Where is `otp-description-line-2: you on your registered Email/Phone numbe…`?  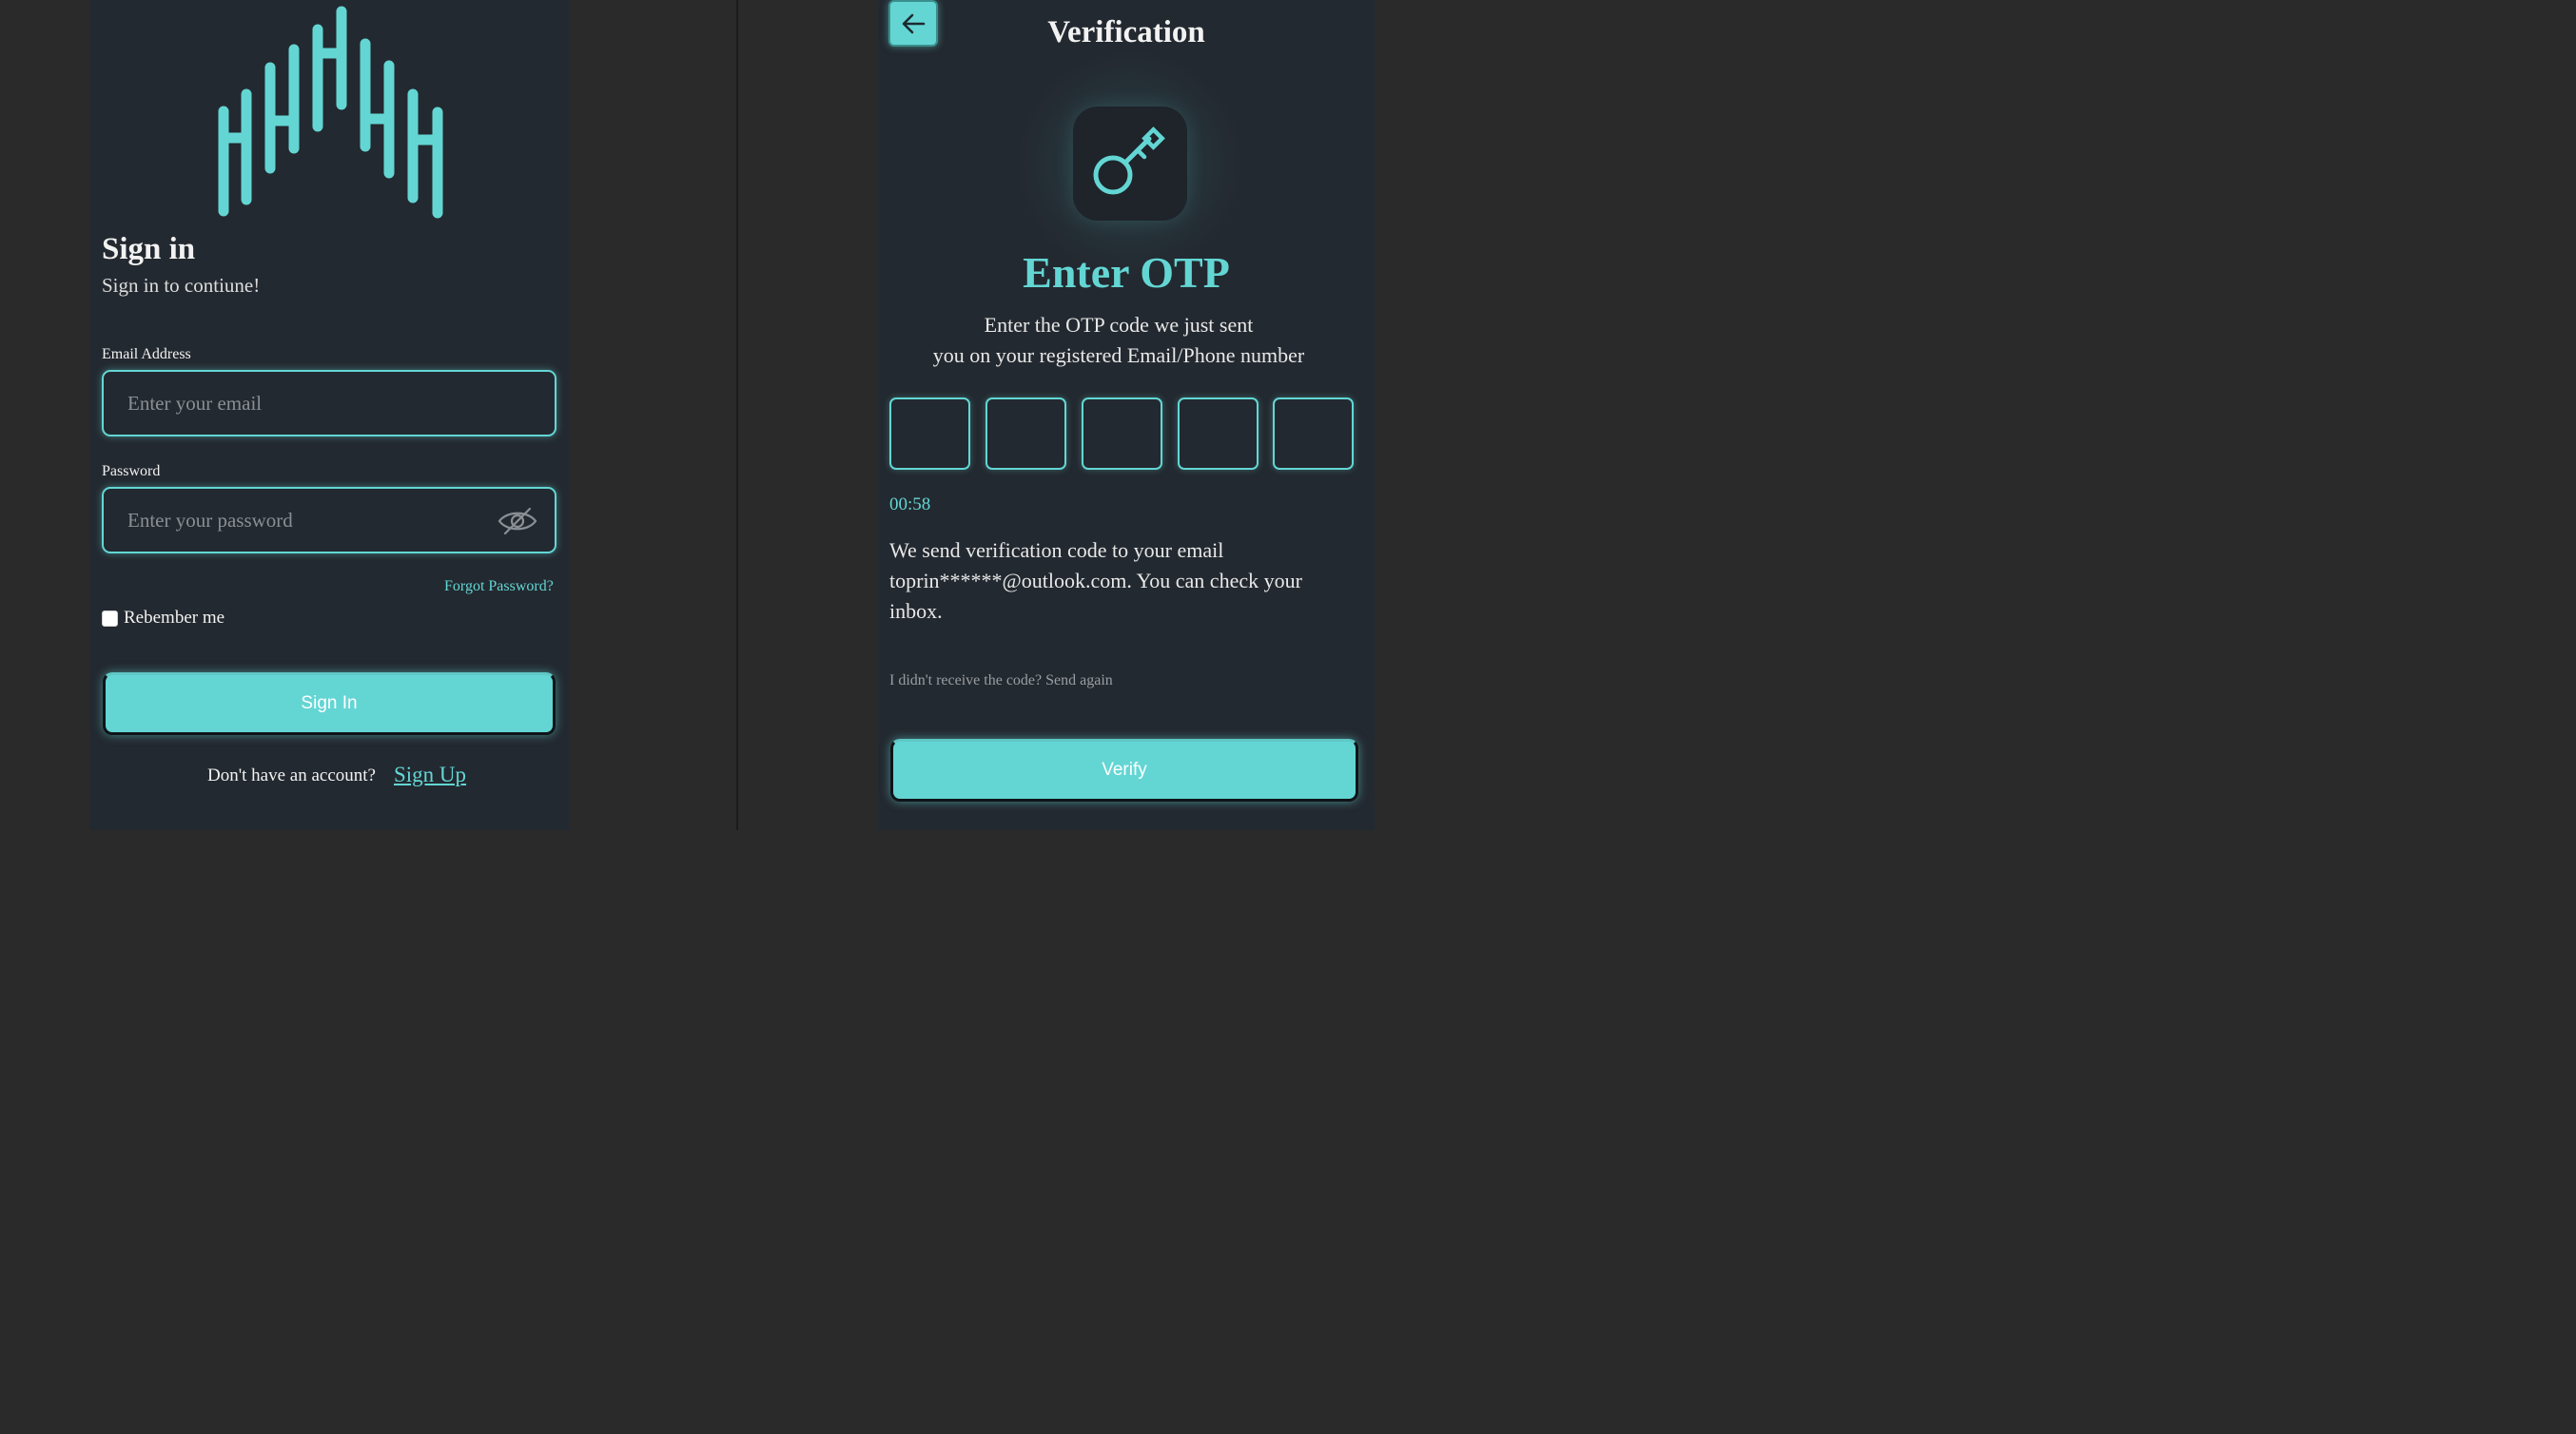
otp-description-line-2: you on your registered Email/Phone numbe… is located at coordinates (1118, 355).